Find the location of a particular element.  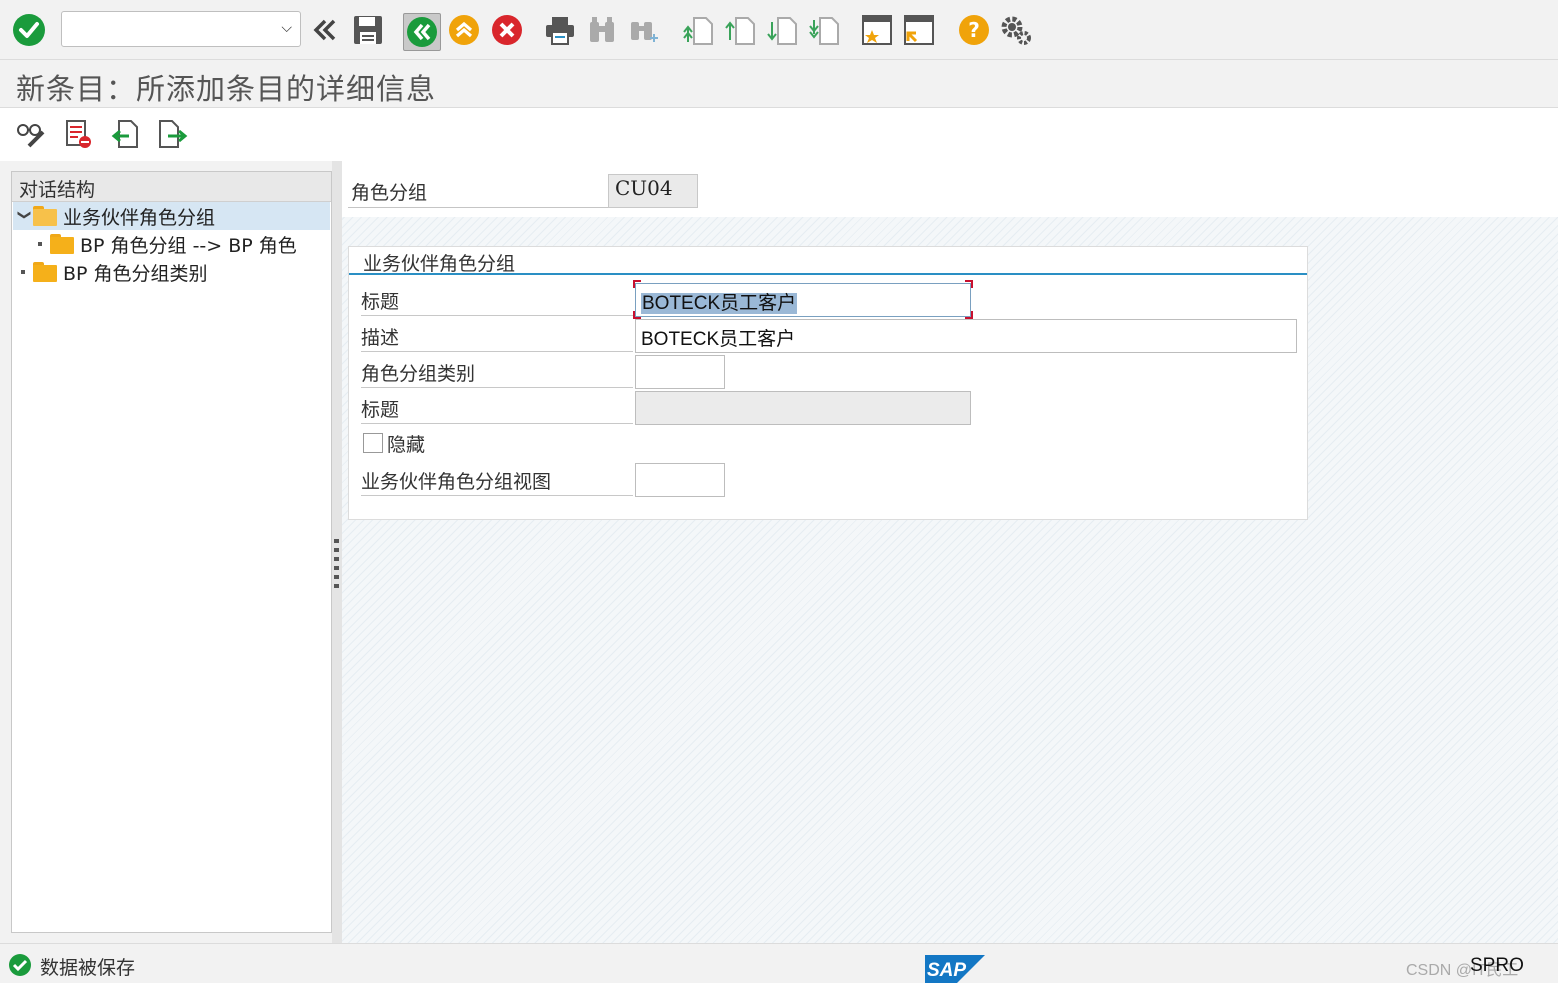

sap-logo-icon: SAP is located at coordinates (955, 969).